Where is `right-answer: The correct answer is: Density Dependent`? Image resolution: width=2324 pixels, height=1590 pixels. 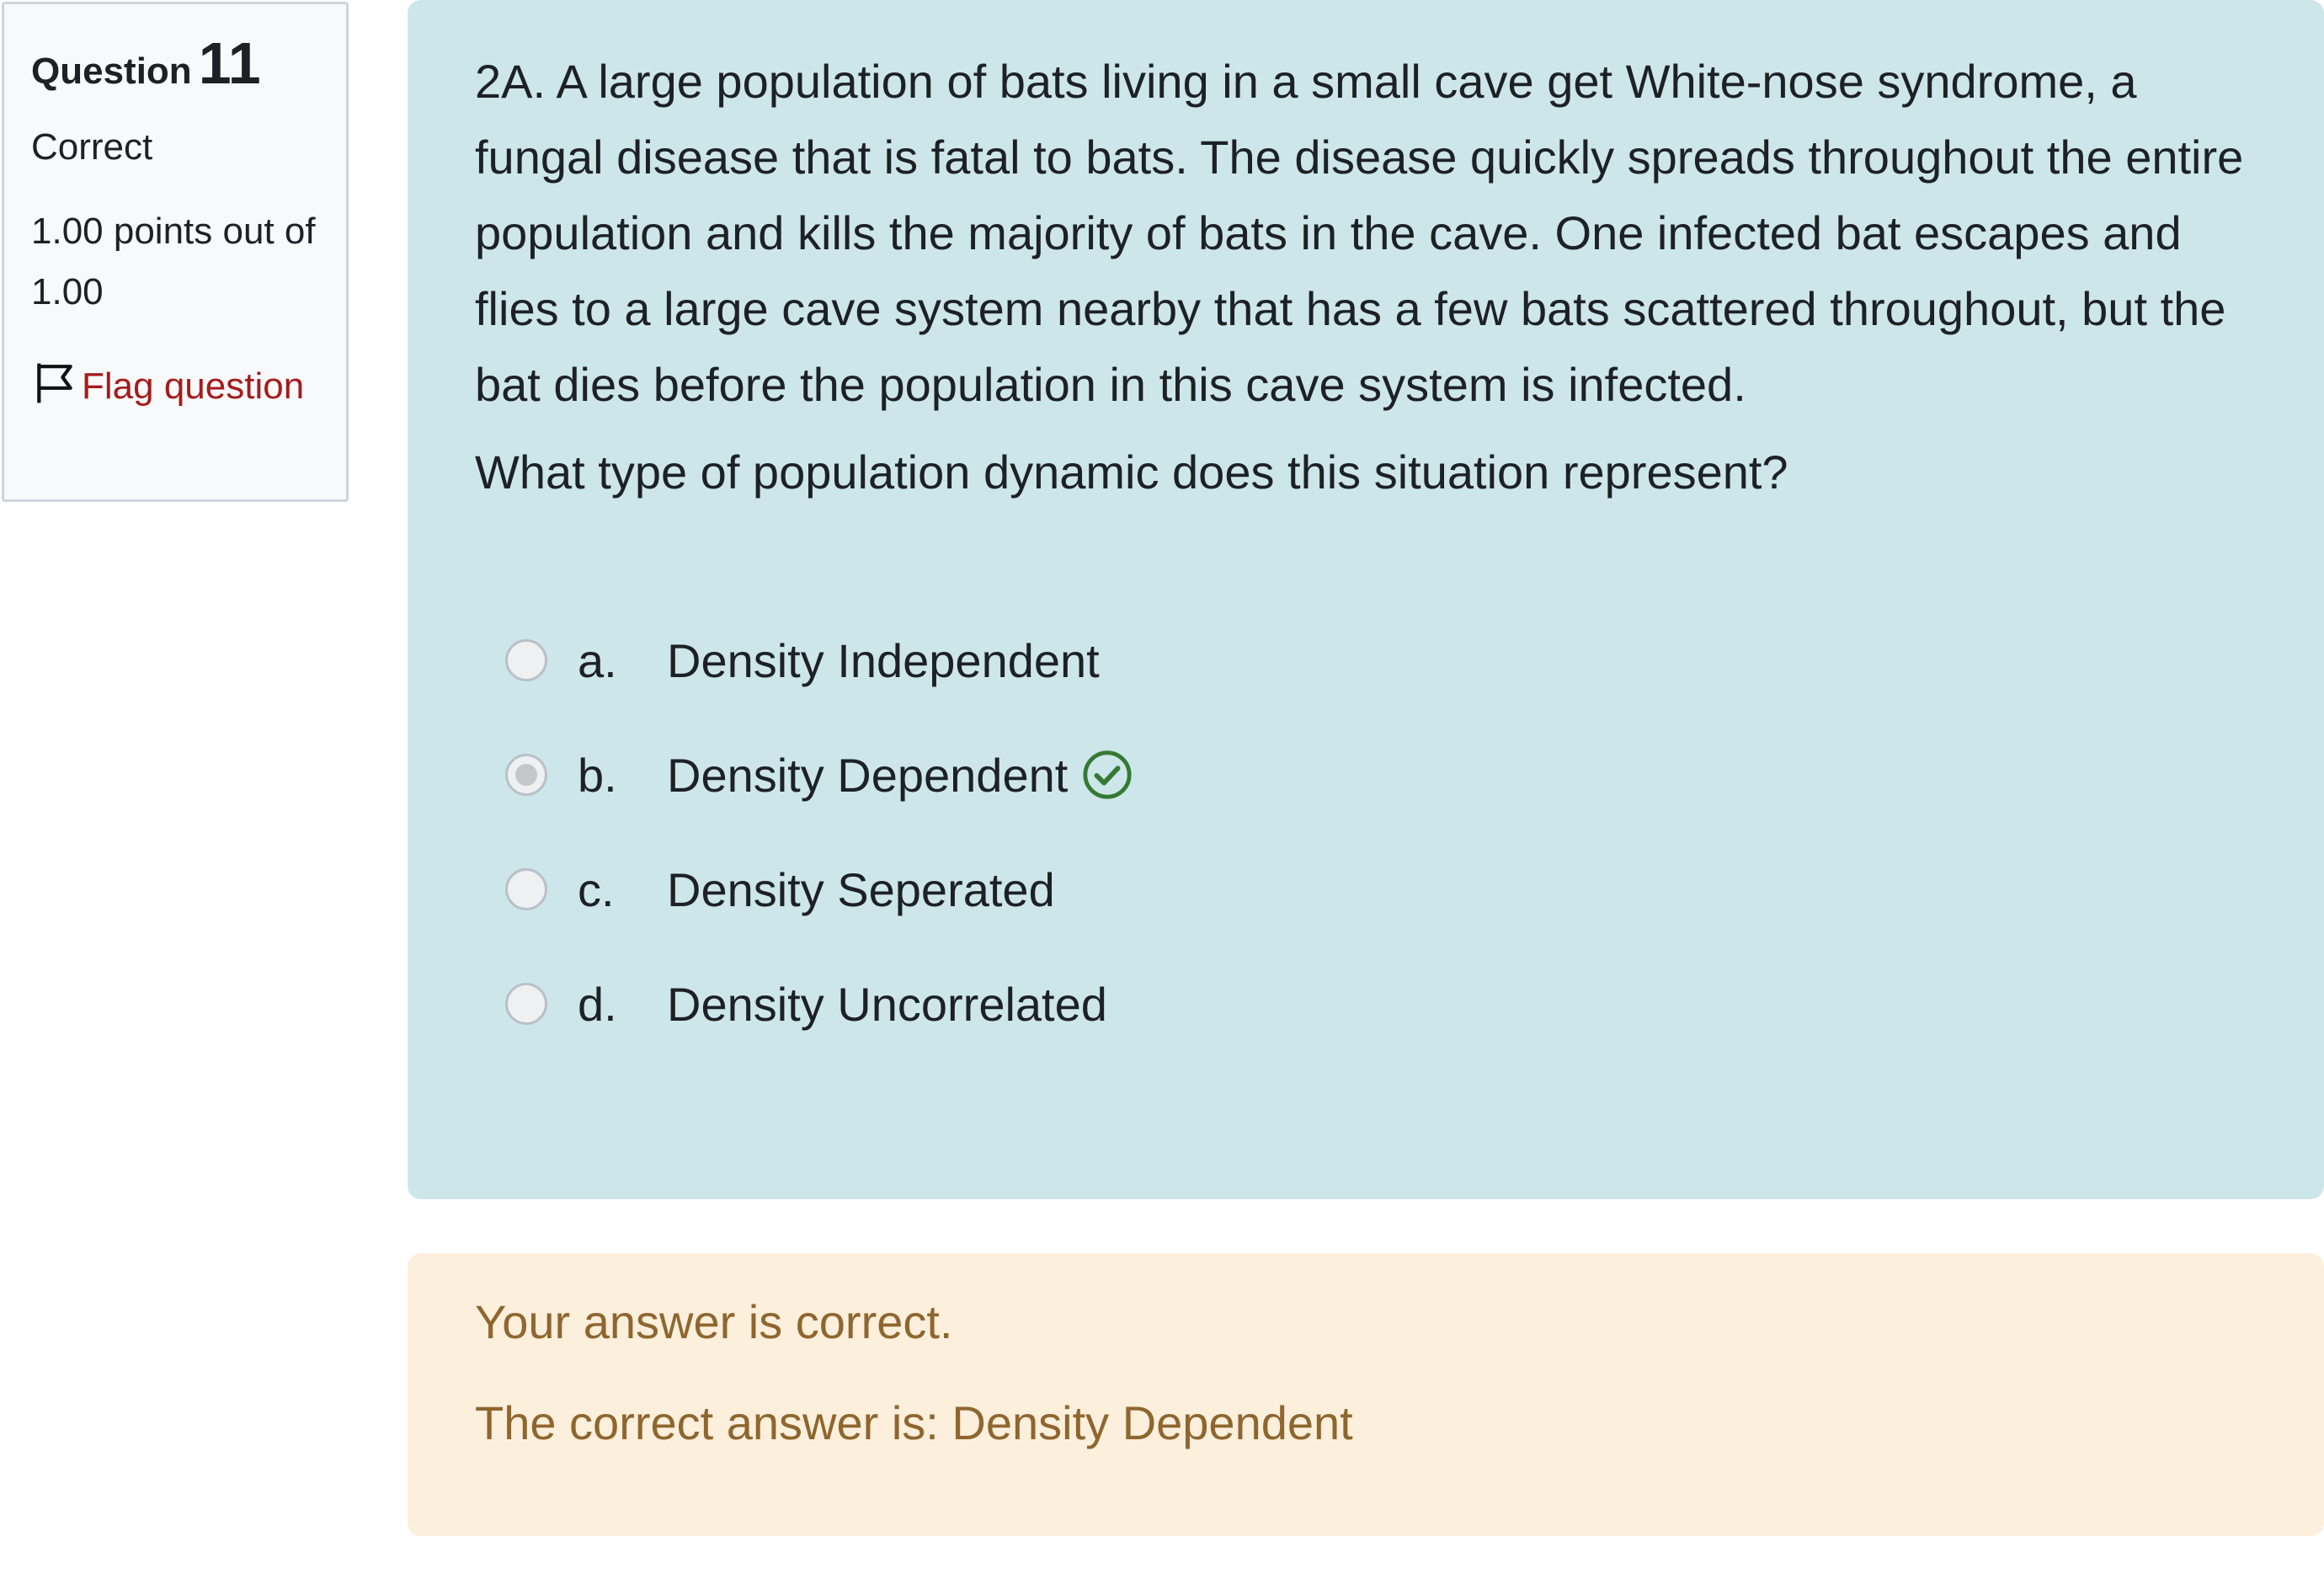
right-answer: The correct answer is: Density Dependent is located at coordinates (914, 1422).